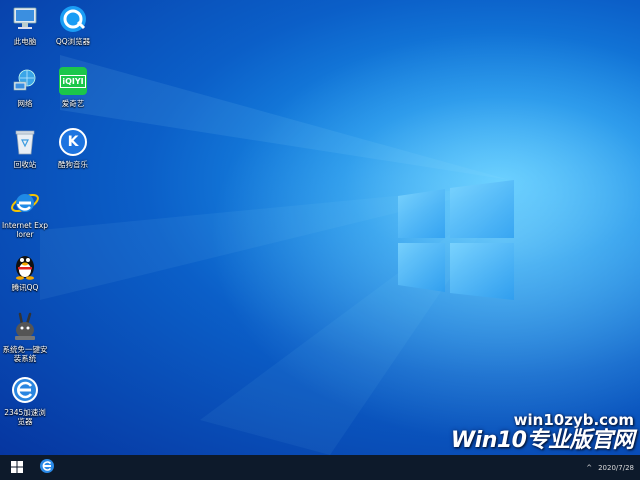  What do you see at coordinates (25, 103) in the screenshot?
I see `desktop-icon-label: 网络` at bounding box center [25, 103].